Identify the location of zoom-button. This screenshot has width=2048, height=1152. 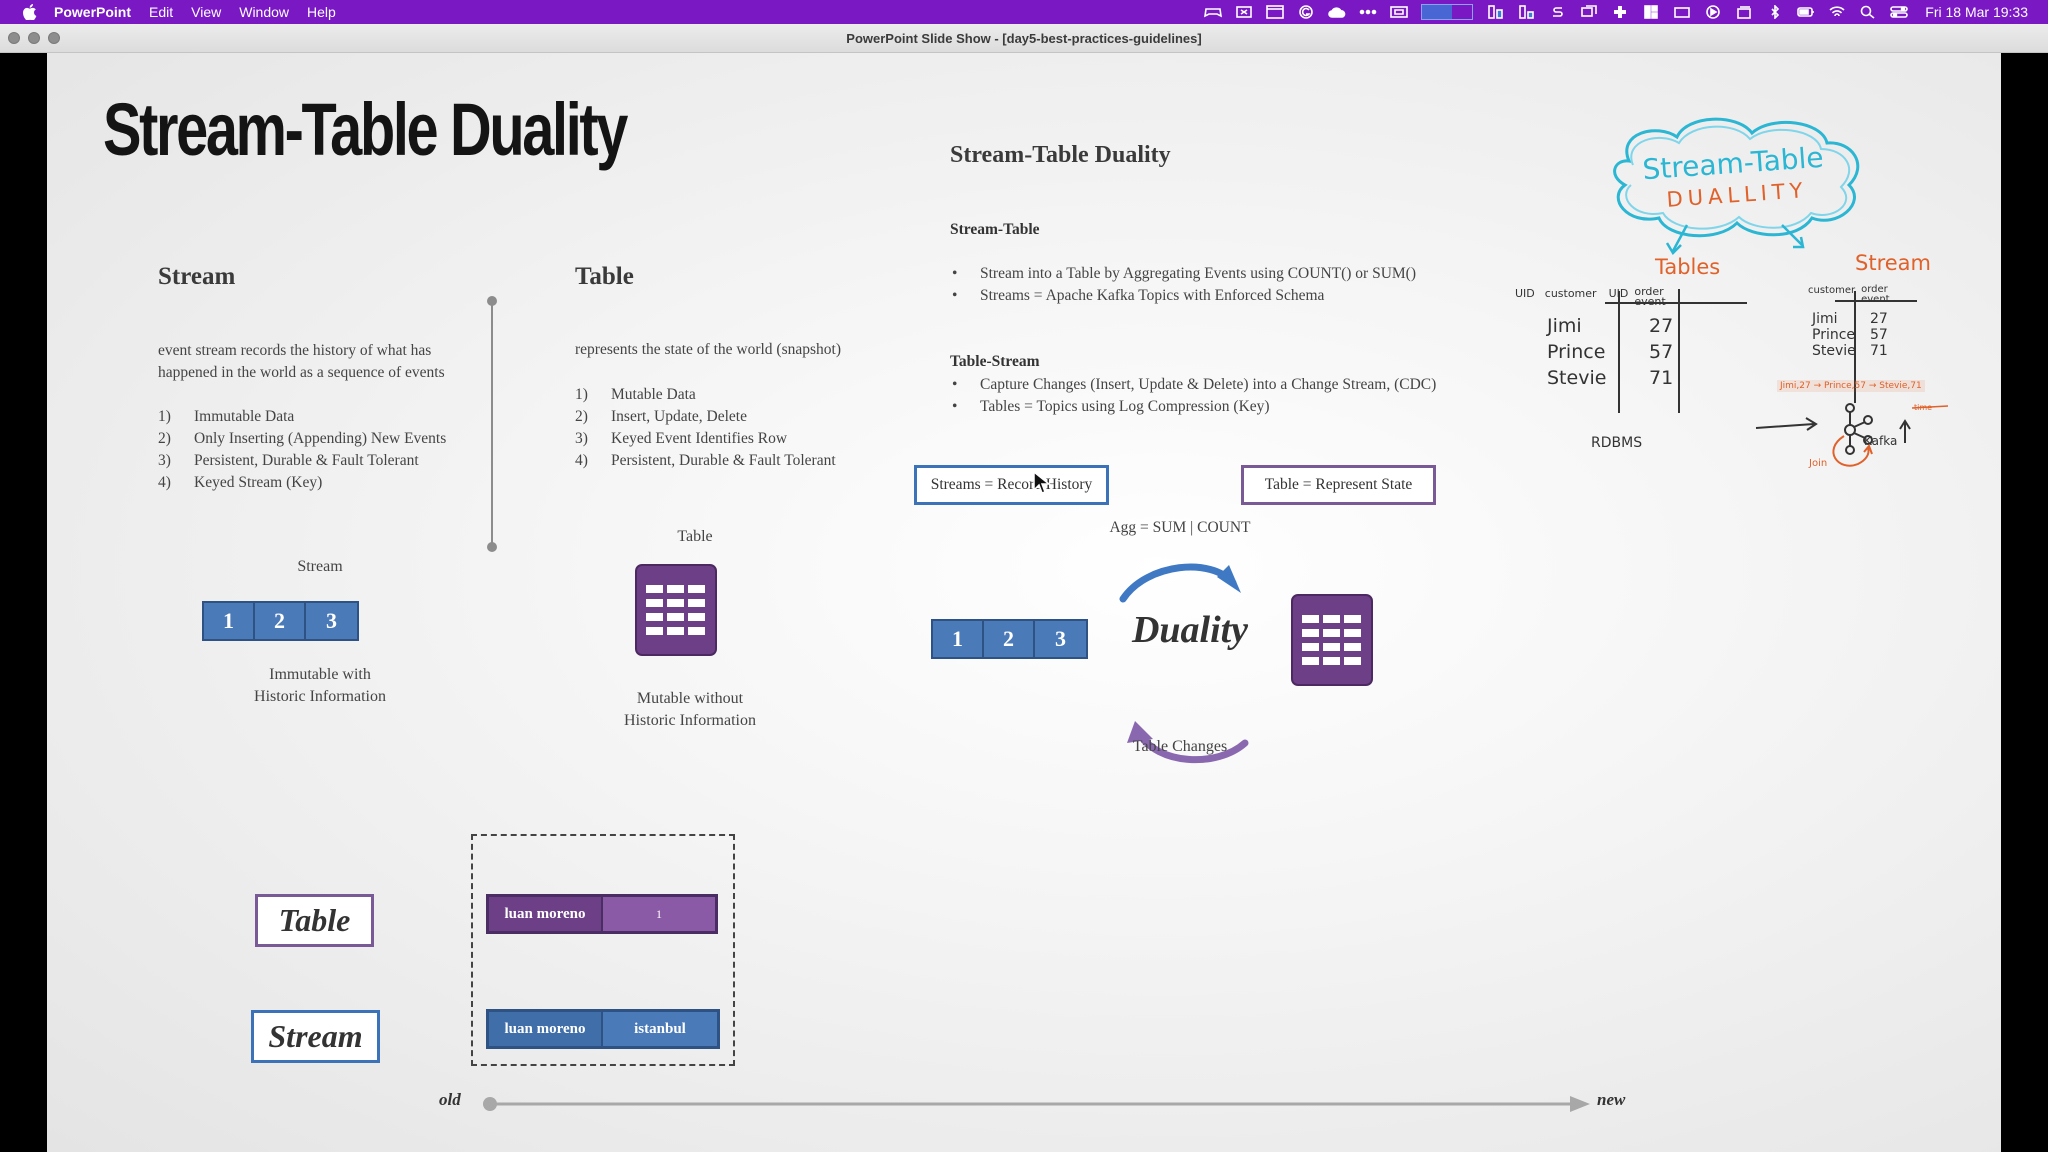
(54, 38).